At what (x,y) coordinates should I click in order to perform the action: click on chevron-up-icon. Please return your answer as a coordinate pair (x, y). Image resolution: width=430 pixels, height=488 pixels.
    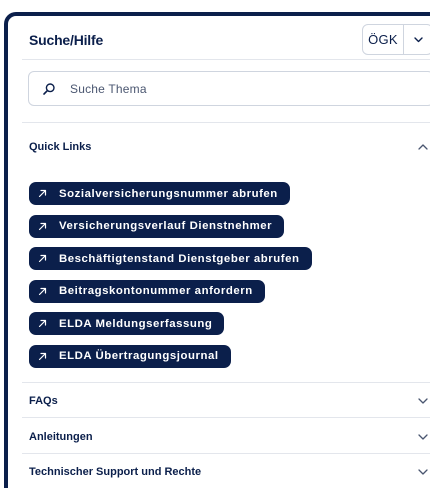
    Looking at the image, I should click on (423, 147).